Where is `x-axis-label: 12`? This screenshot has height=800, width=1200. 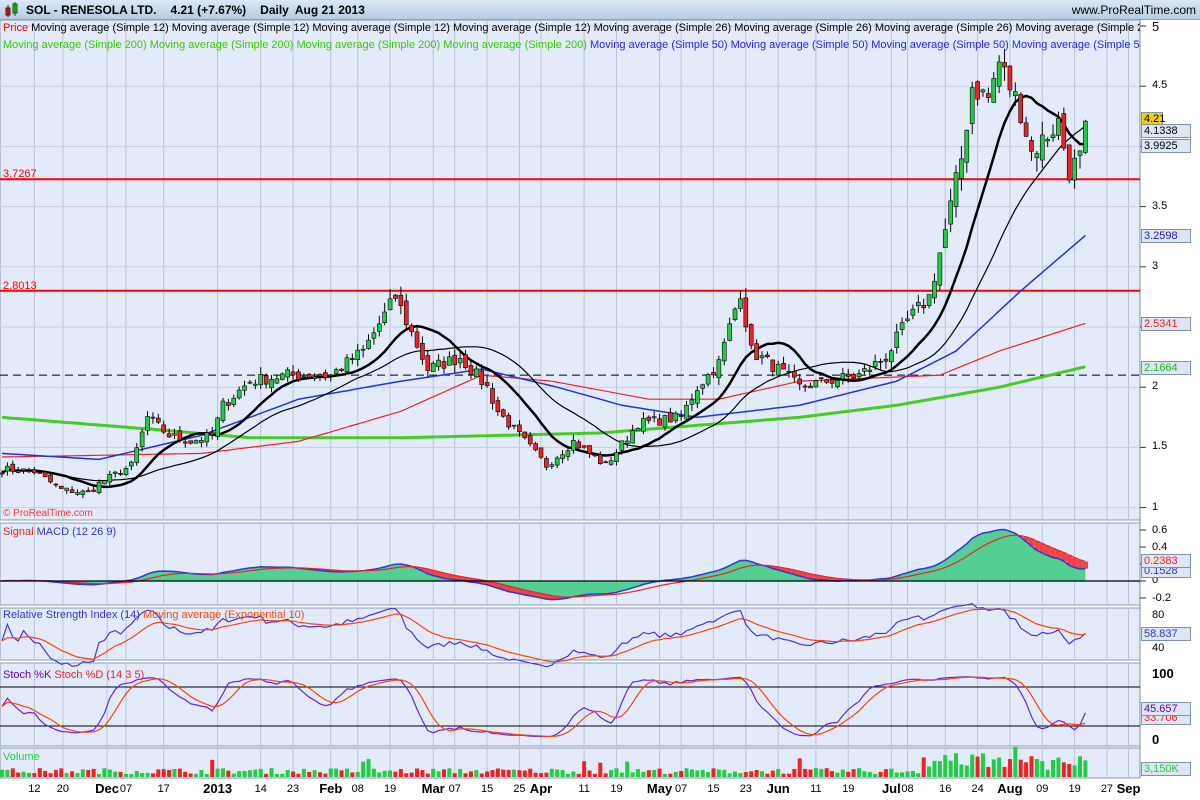 x-axis-label: 12 is located at coordinates (34, 789).